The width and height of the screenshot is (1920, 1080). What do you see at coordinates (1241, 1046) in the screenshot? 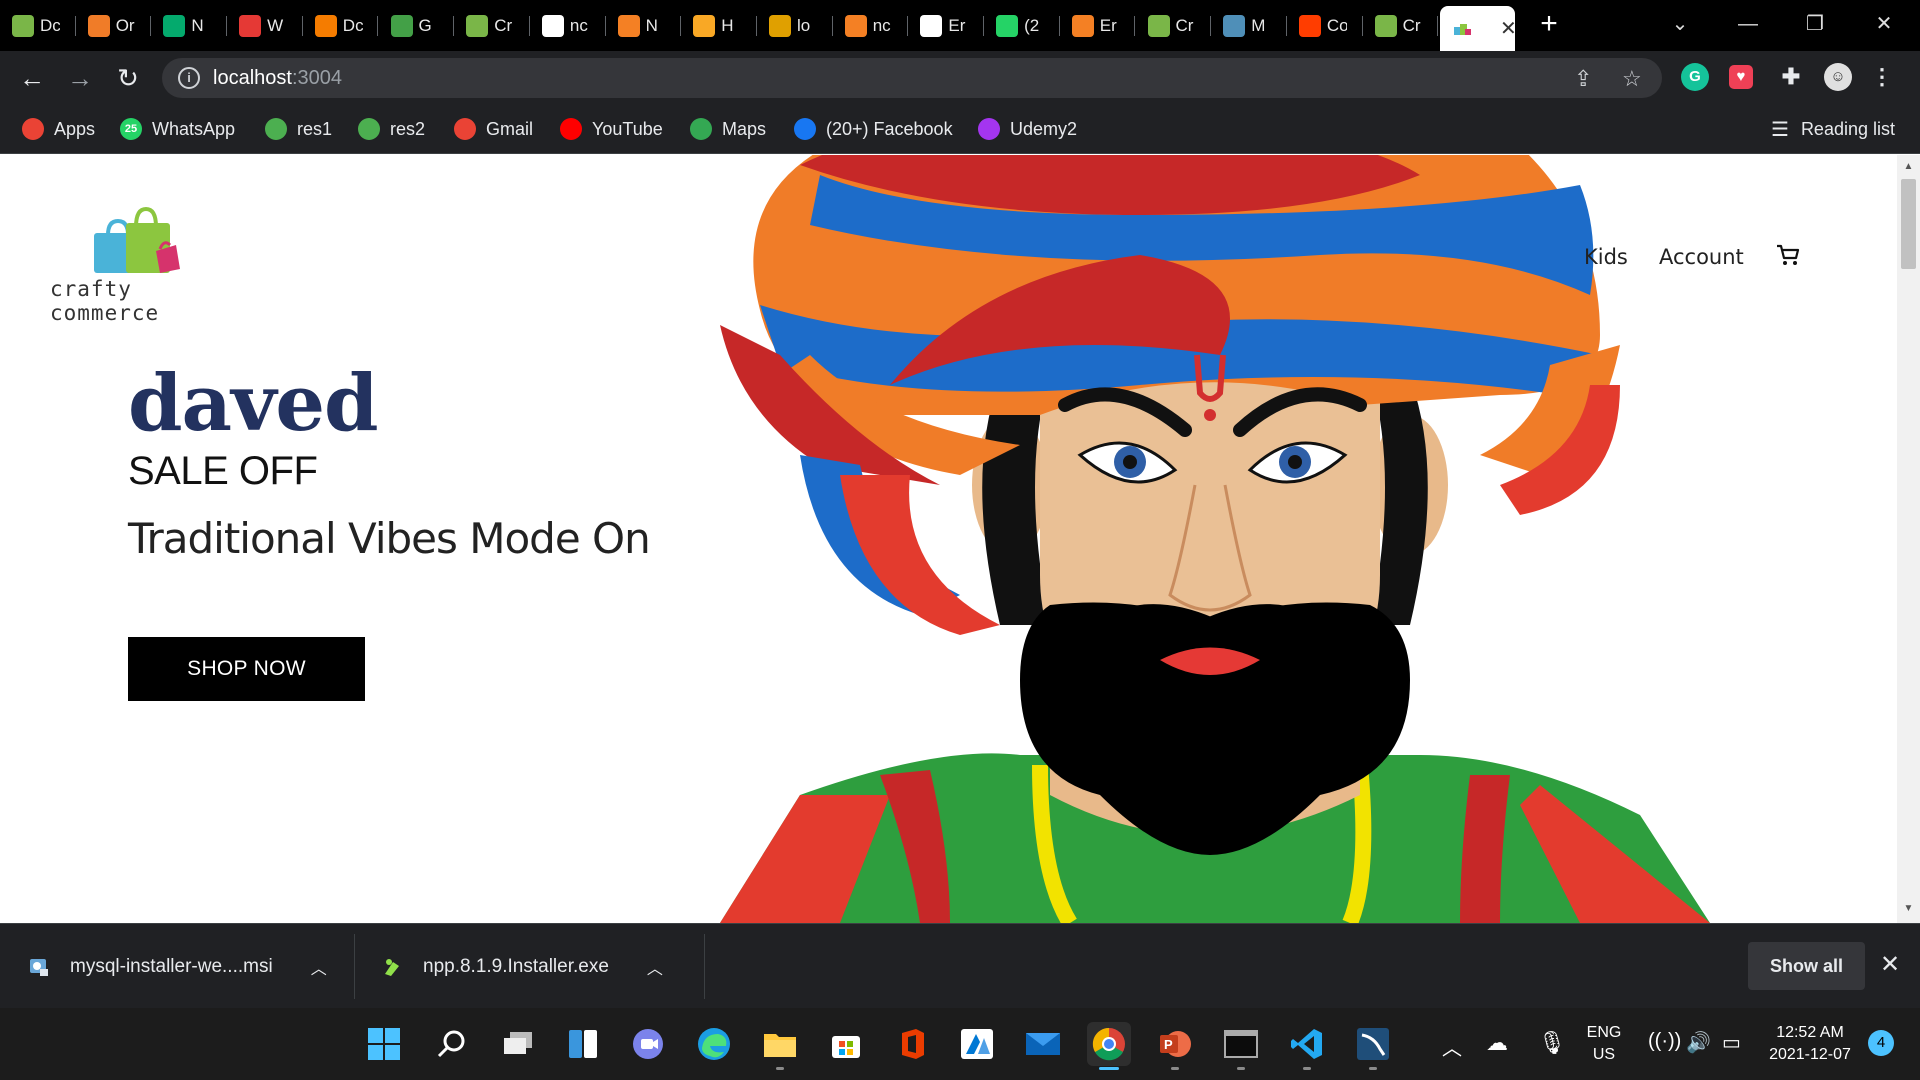
I see `terminal-icon` at bounding box center [1241, 1046].